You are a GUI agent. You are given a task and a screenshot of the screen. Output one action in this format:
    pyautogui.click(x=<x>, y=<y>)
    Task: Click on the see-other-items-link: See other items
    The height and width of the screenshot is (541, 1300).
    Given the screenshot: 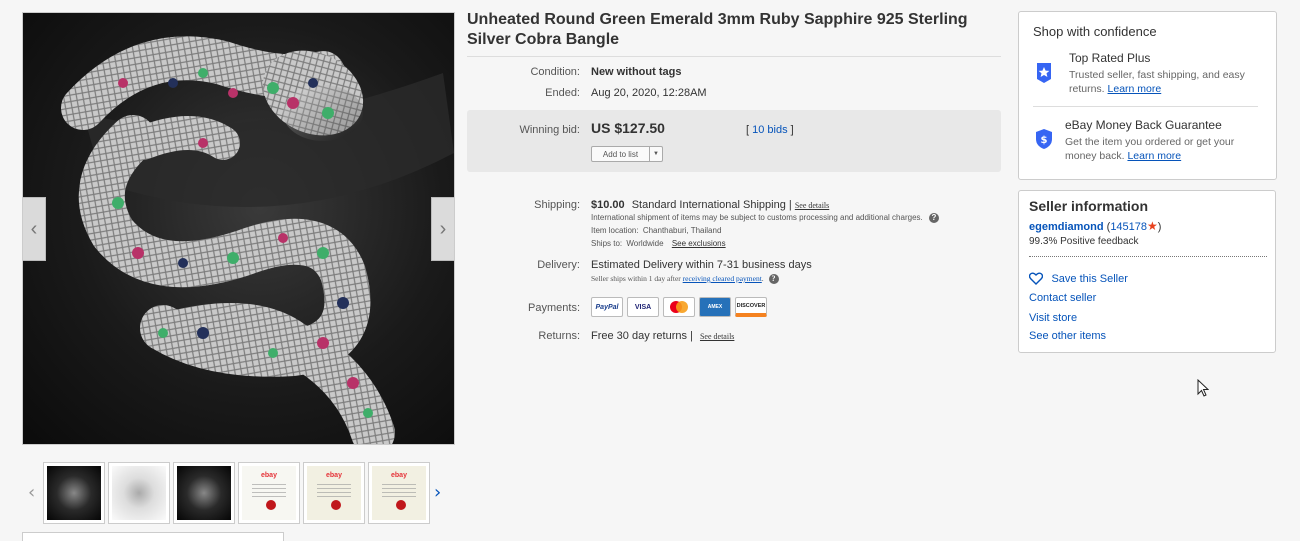 What is the action you would take?
    pyautogui.click(x=1067, y=336)
    